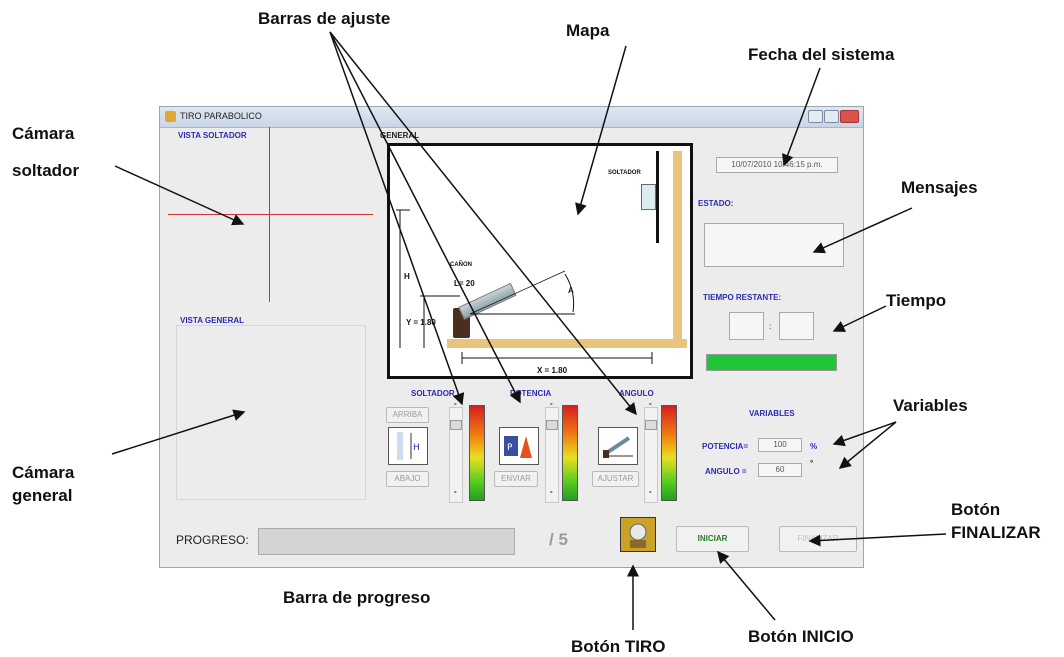 This screenshot has height=657, width=1064. I want to click on label-camara-soltador-1: Cámara, so click(43, 133).